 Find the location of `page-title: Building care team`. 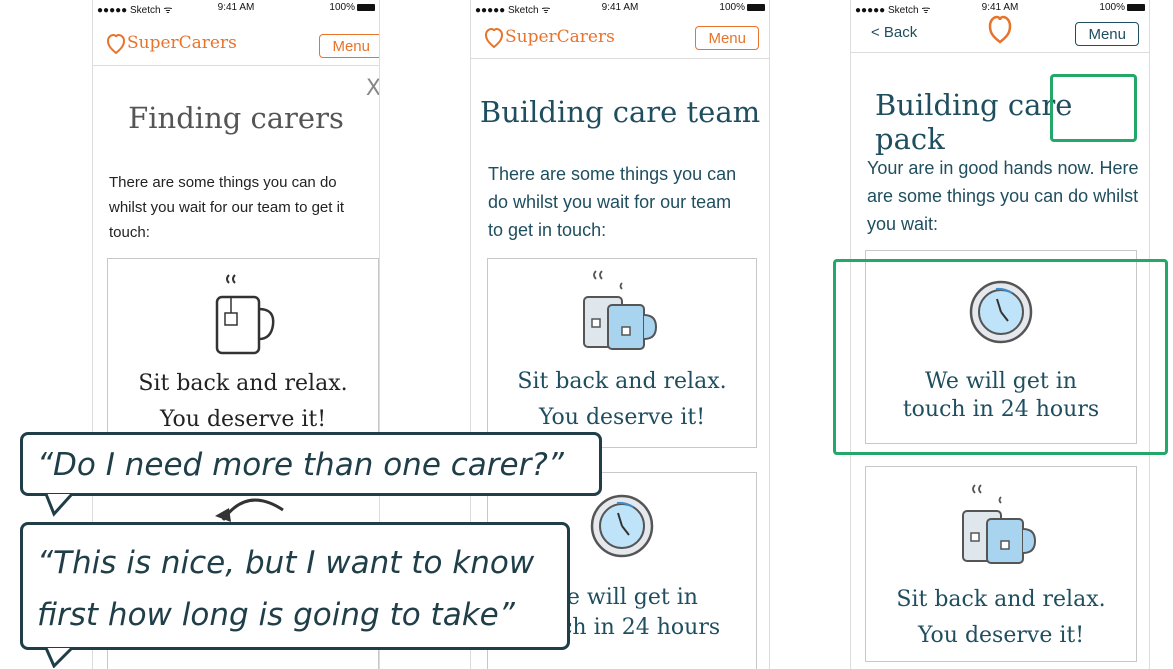

page-title: Building care team is located at coordinates (620, 112).